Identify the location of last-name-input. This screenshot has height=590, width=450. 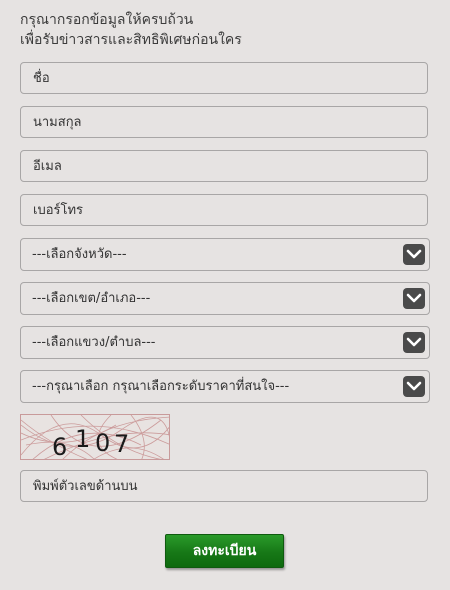
(224, 122).